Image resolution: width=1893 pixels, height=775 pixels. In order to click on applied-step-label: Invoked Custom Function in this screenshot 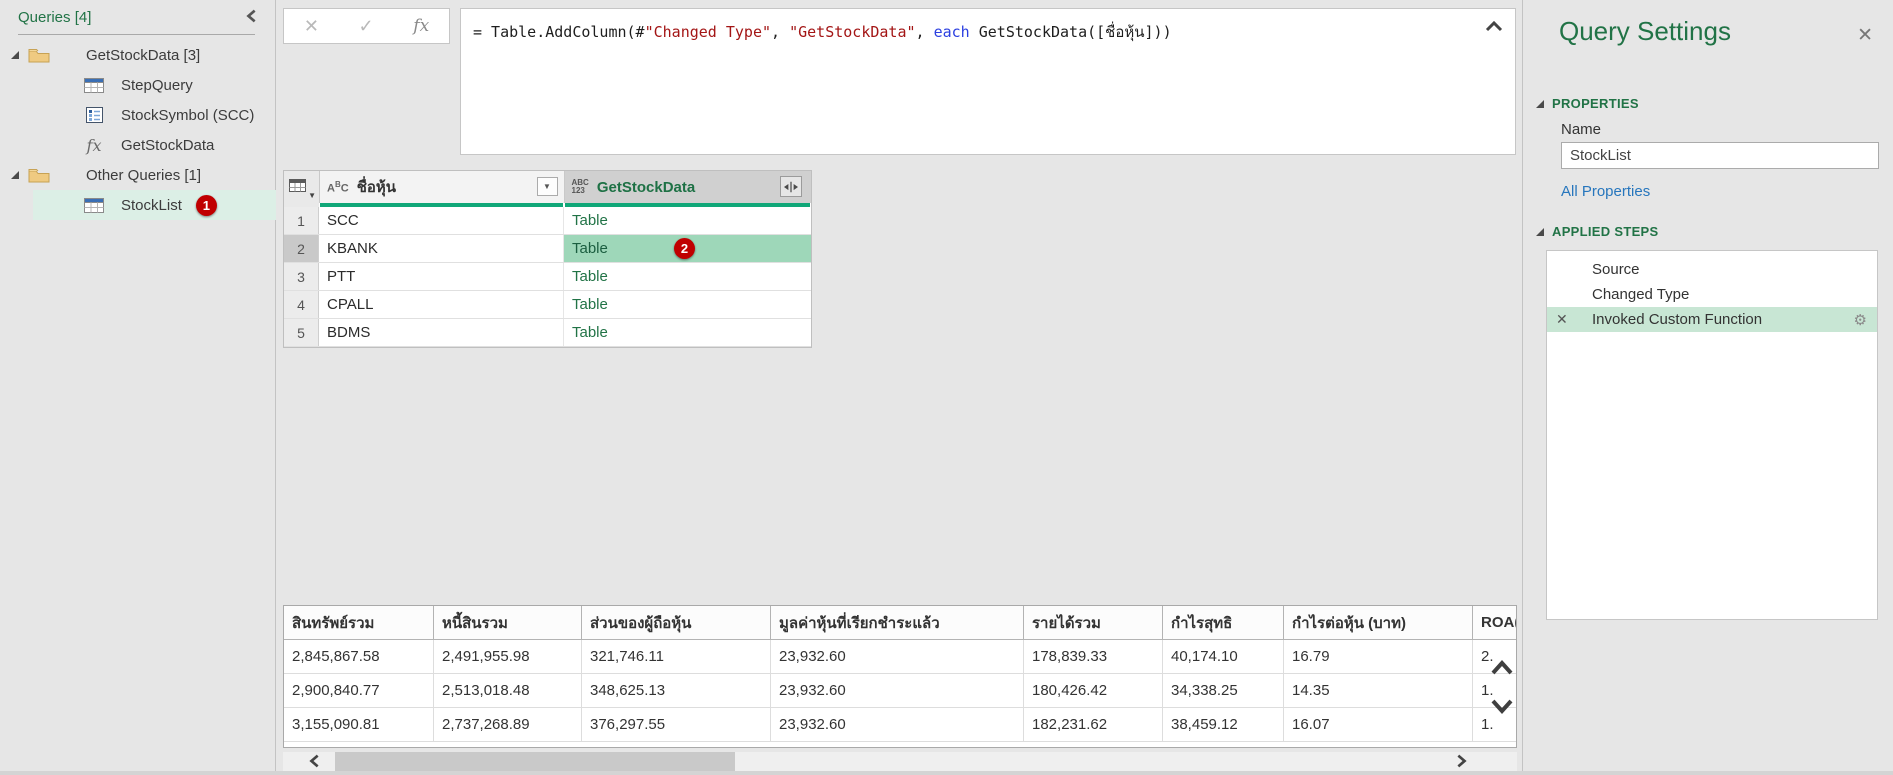, I will do `click(1677, 319)`.